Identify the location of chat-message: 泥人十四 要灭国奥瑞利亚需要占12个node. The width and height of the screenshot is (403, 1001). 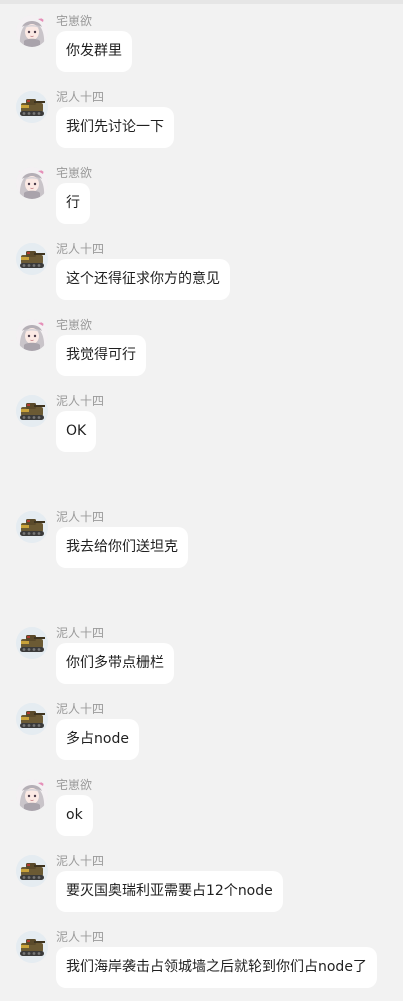
(201, 889).